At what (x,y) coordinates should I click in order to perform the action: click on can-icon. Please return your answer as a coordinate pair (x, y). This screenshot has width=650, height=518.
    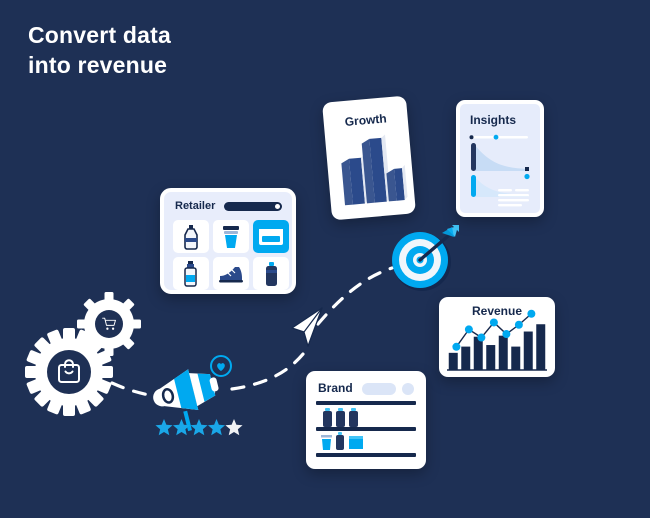
    Looking at the image, I should click on (271, 273).